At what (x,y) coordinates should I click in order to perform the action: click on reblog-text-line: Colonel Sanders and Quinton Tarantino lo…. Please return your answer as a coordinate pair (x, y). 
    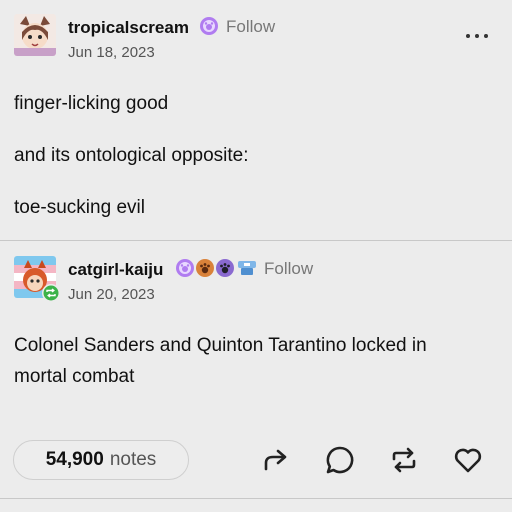
    Looking at the image, I should click on (220, 345).